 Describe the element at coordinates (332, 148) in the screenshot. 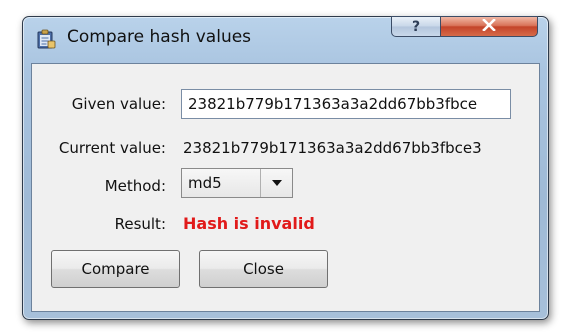

I see `current-value-text: 23821b779b171363a3a2dd67bb3fbce3` at that location.